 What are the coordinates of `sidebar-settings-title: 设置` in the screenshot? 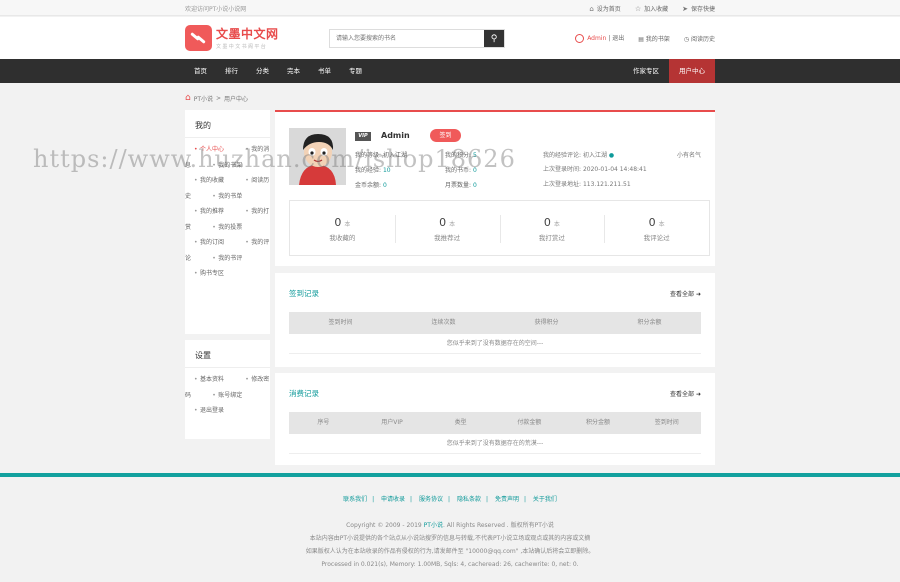 It's located at (227, 354).